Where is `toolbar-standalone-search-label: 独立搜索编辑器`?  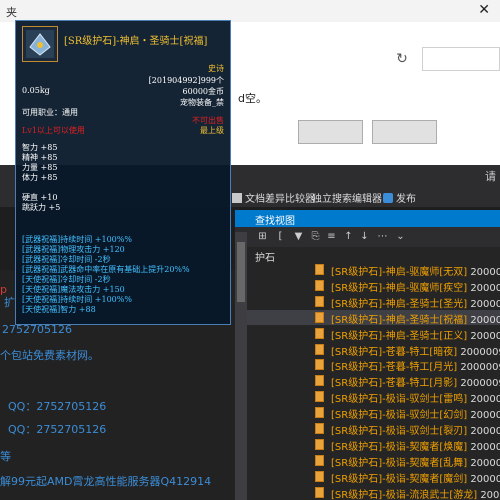
toolbar-standalone-search-label: 独立搜索编辑器 is located at coordinates (347, 199).